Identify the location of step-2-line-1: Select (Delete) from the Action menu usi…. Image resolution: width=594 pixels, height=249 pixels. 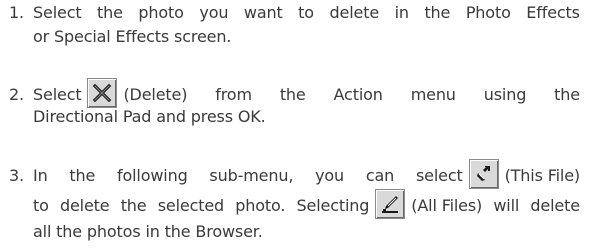
(306, 93).